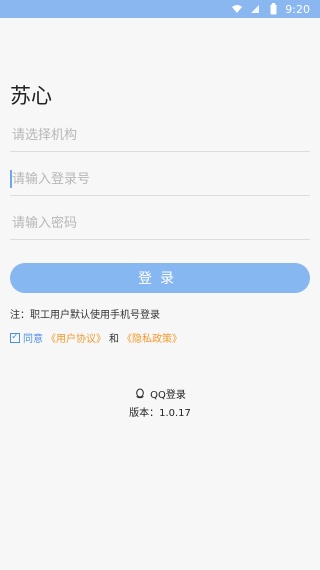 The image size is (320, 570). I want to click on agreement-and: 和, so click(114, 339).